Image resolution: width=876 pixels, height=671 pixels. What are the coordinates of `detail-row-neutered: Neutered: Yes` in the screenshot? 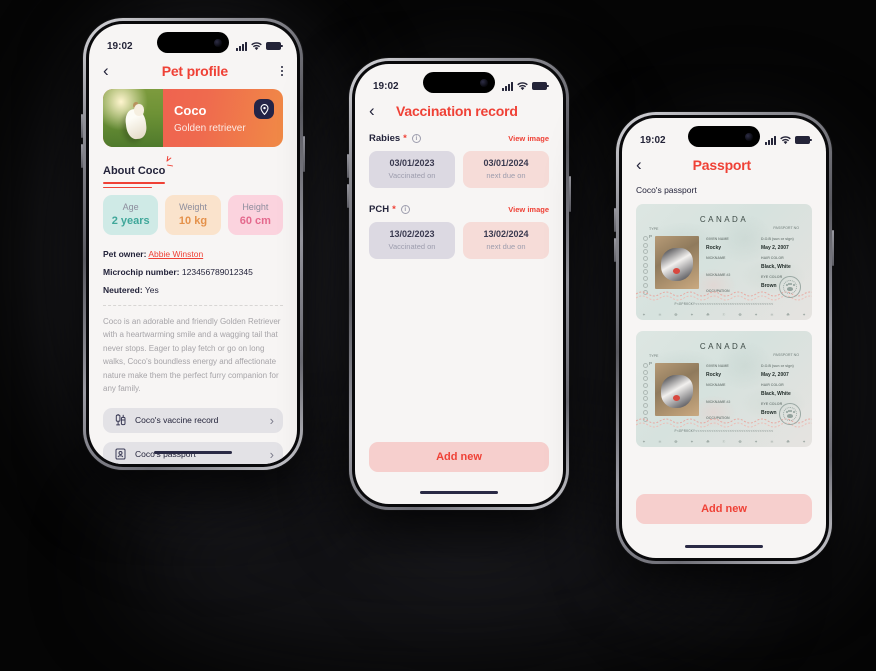 It's located at (193, 290).